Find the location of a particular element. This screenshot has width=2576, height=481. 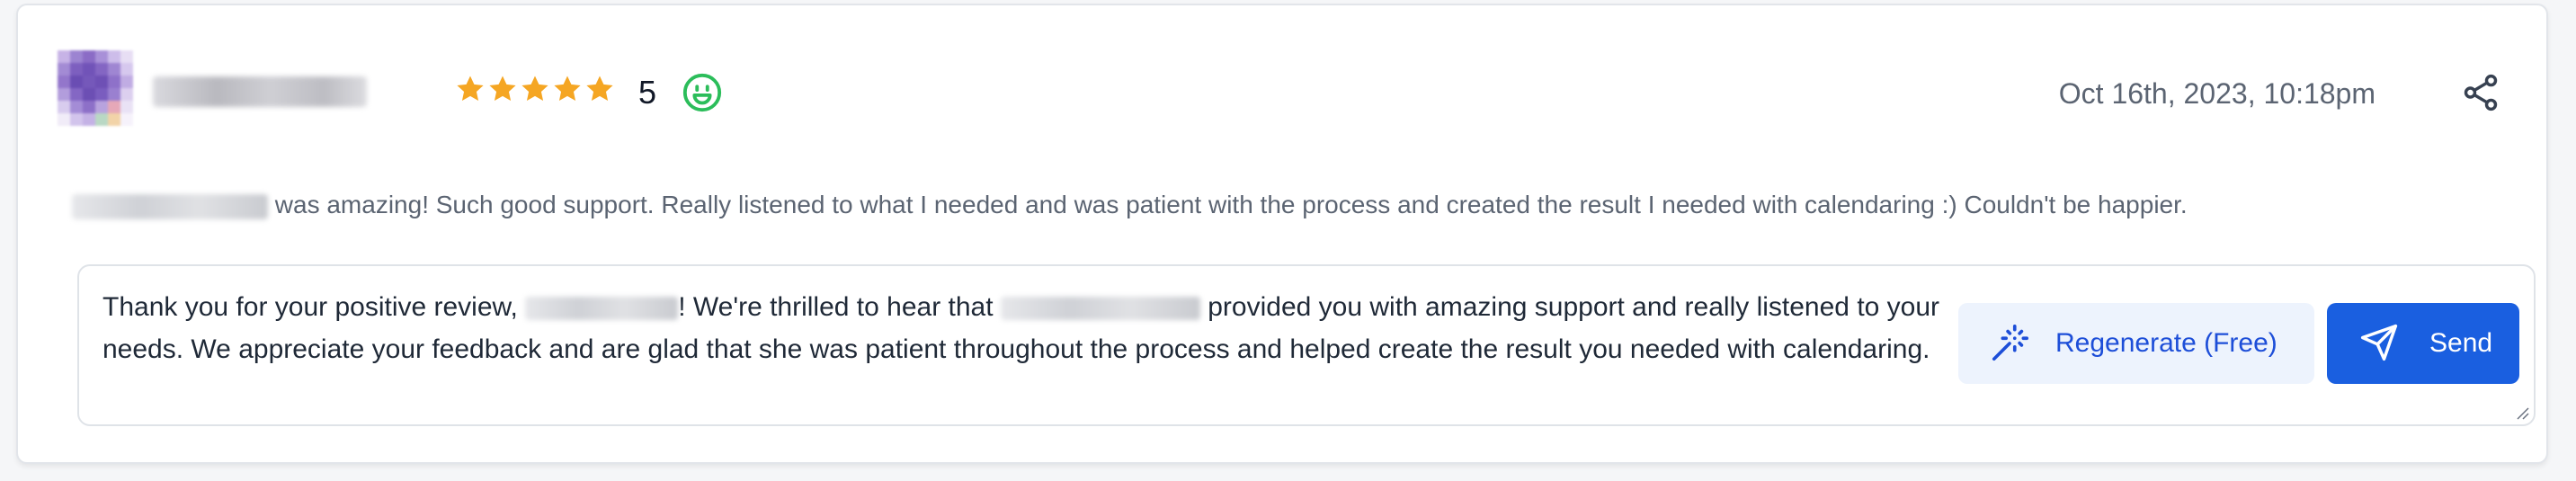

star-rating is located at coordinates (535, 89).